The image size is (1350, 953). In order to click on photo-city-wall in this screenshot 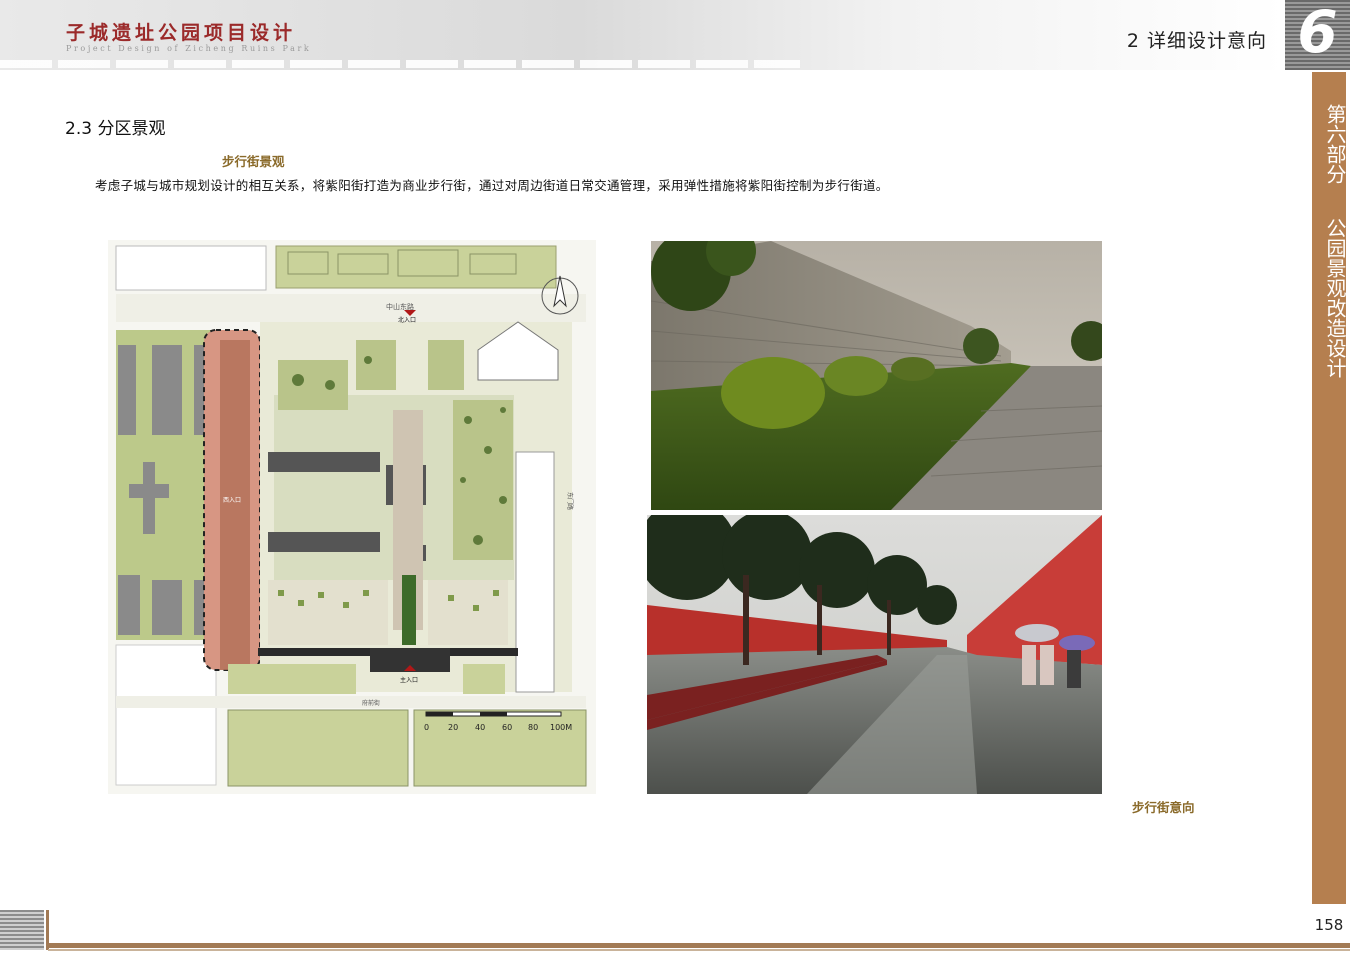, I will do `click(880, 368)`.